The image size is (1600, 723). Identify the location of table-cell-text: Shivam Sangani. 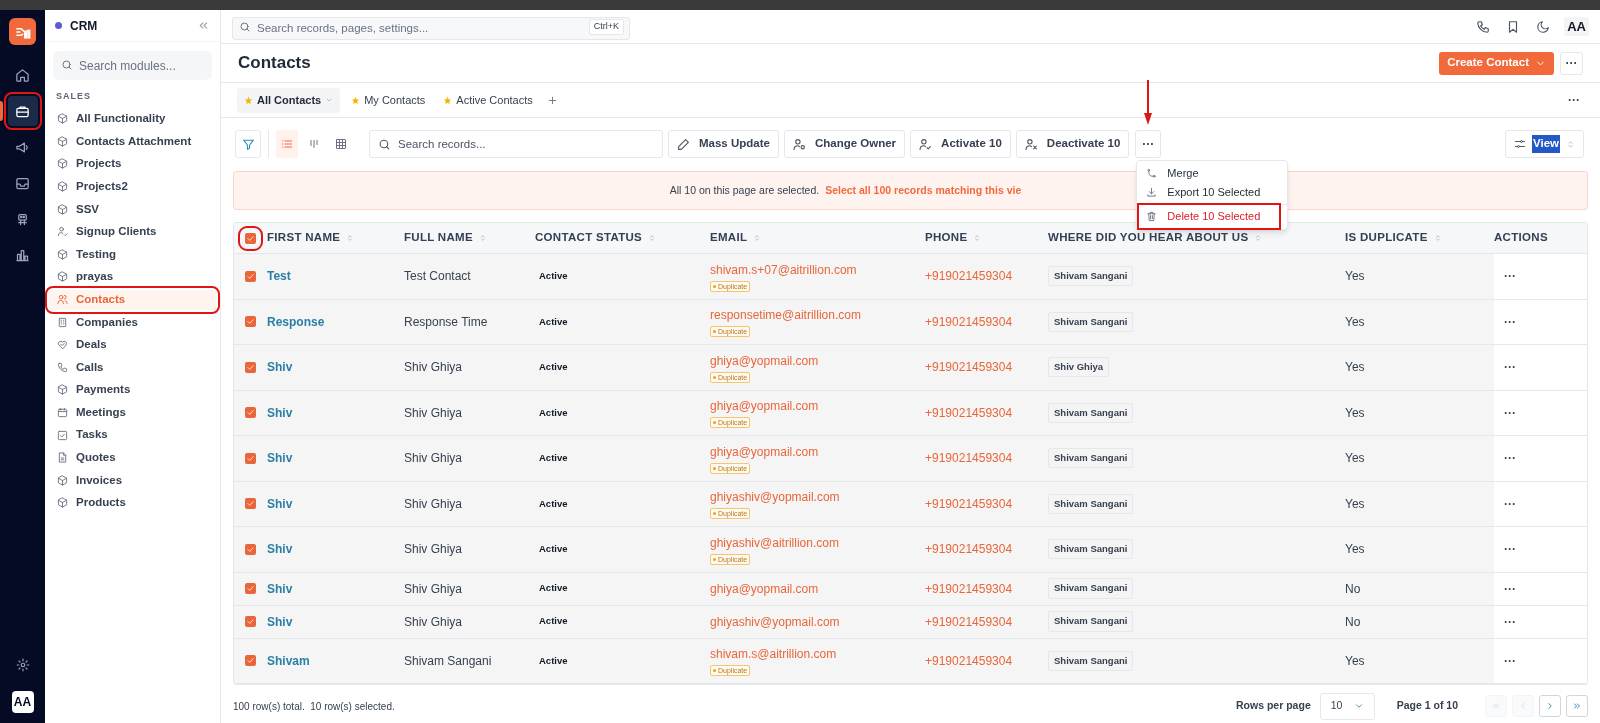
(448, 661).